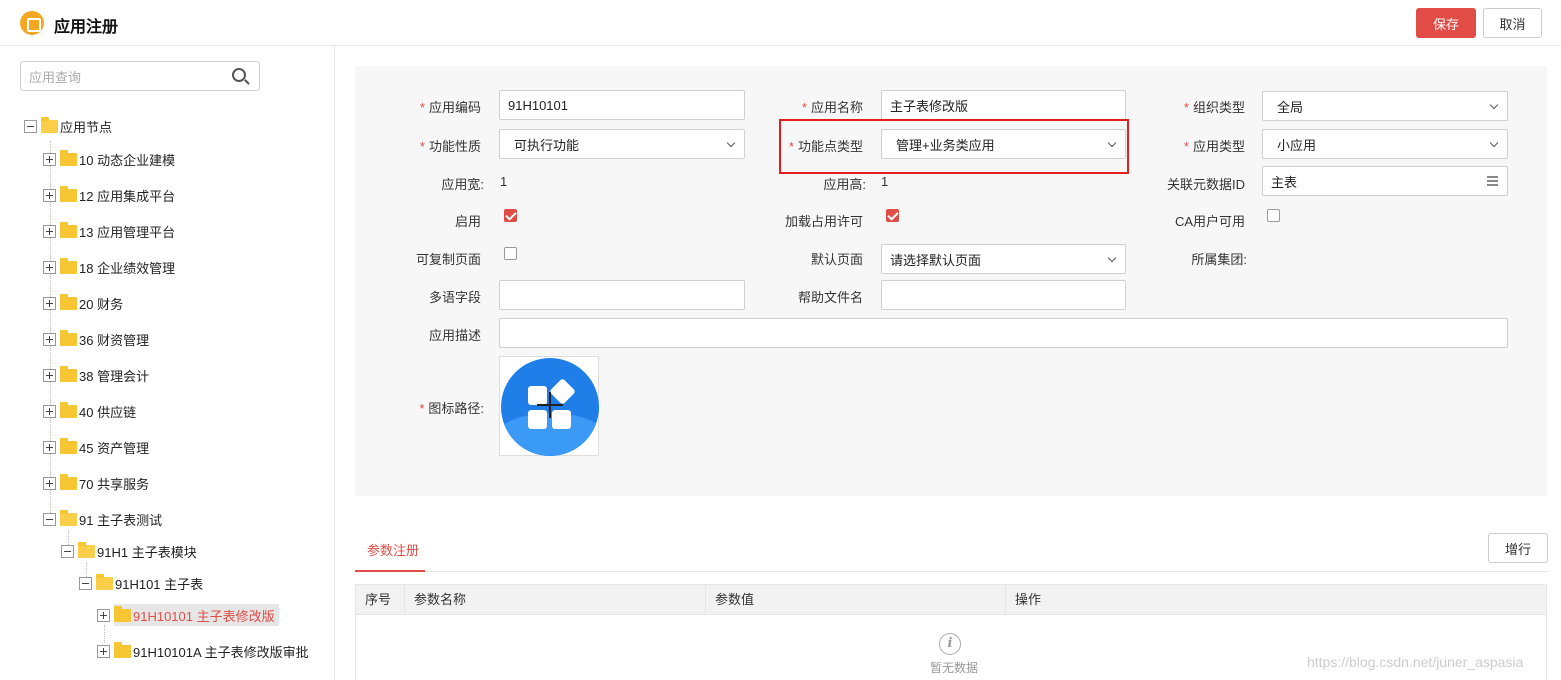  Describe the element at coordinates (1415, 662) in the screenshot. I see `watermark: https://blog.csdn.net/juner_aspasia` at that location.